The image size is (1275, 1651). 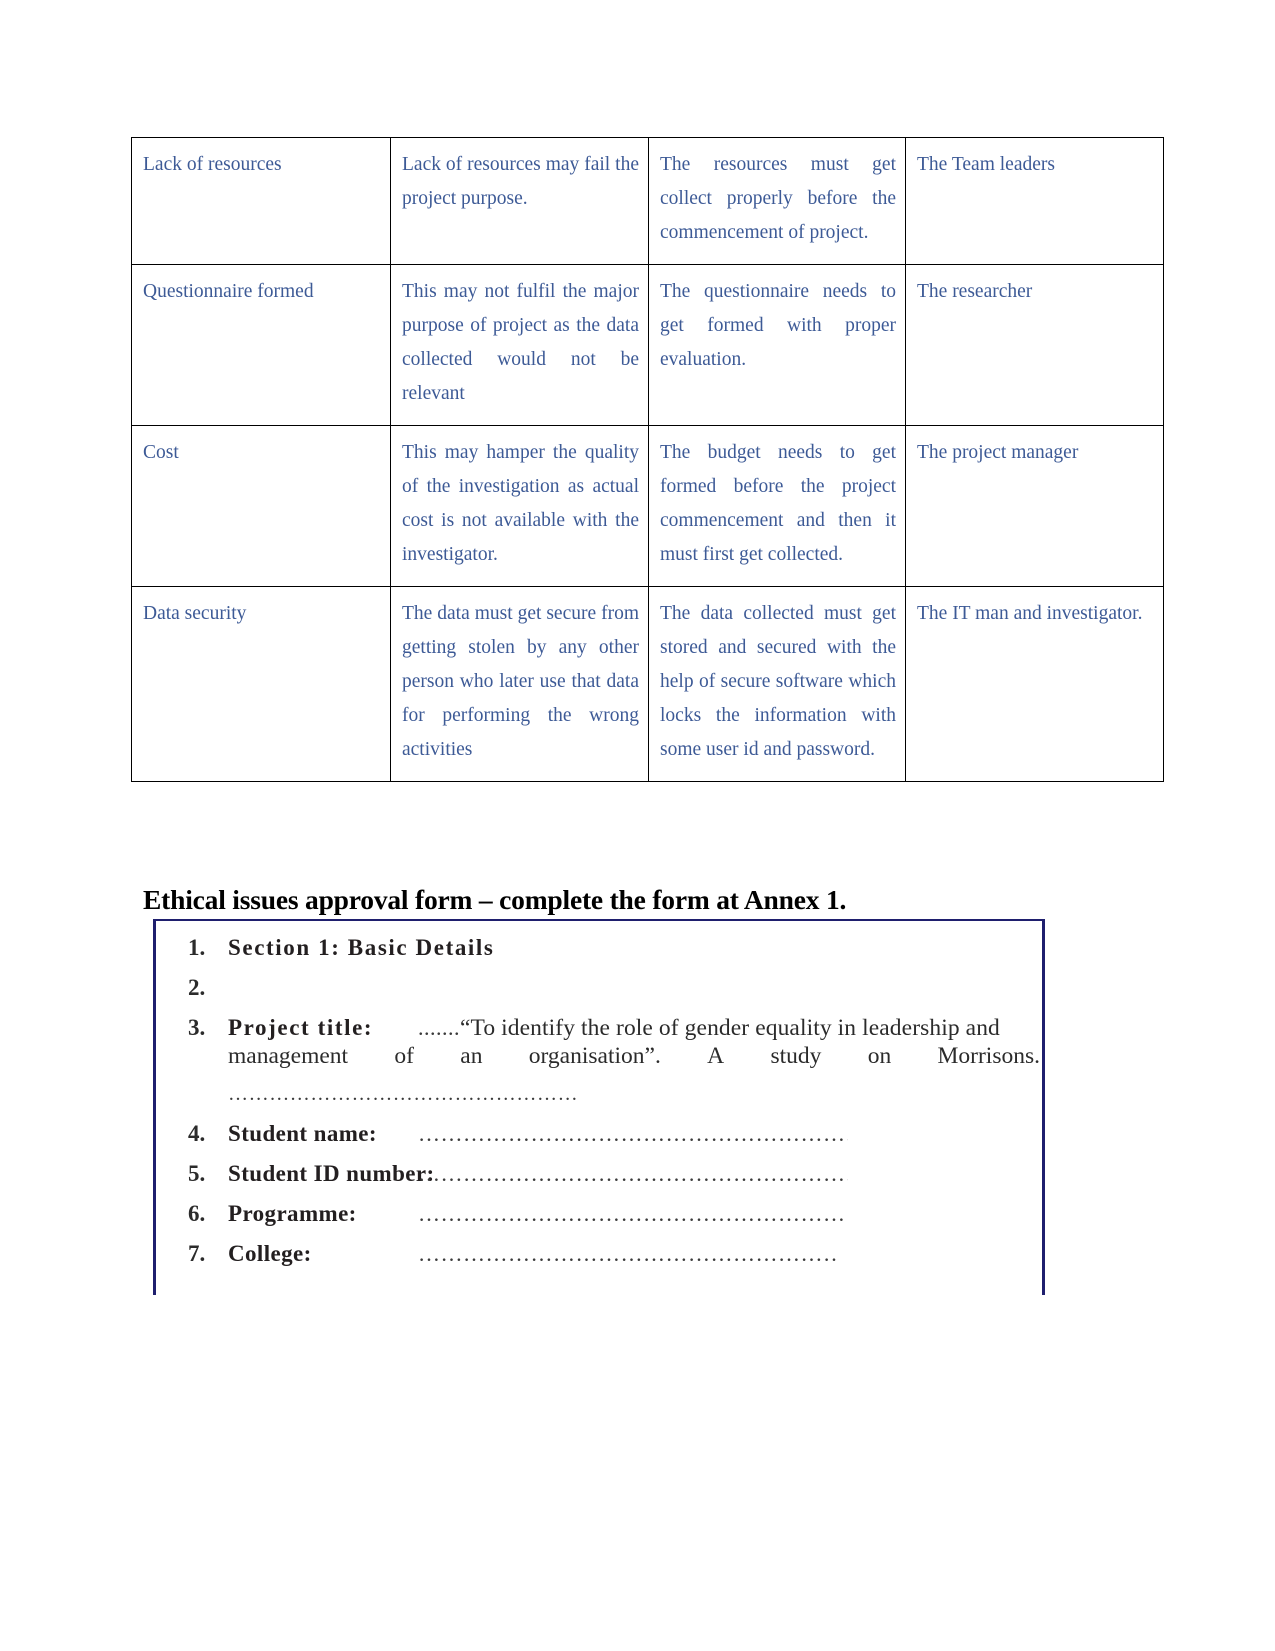 I want to click on cell-risk: Cost, so click(x=261, y=506).